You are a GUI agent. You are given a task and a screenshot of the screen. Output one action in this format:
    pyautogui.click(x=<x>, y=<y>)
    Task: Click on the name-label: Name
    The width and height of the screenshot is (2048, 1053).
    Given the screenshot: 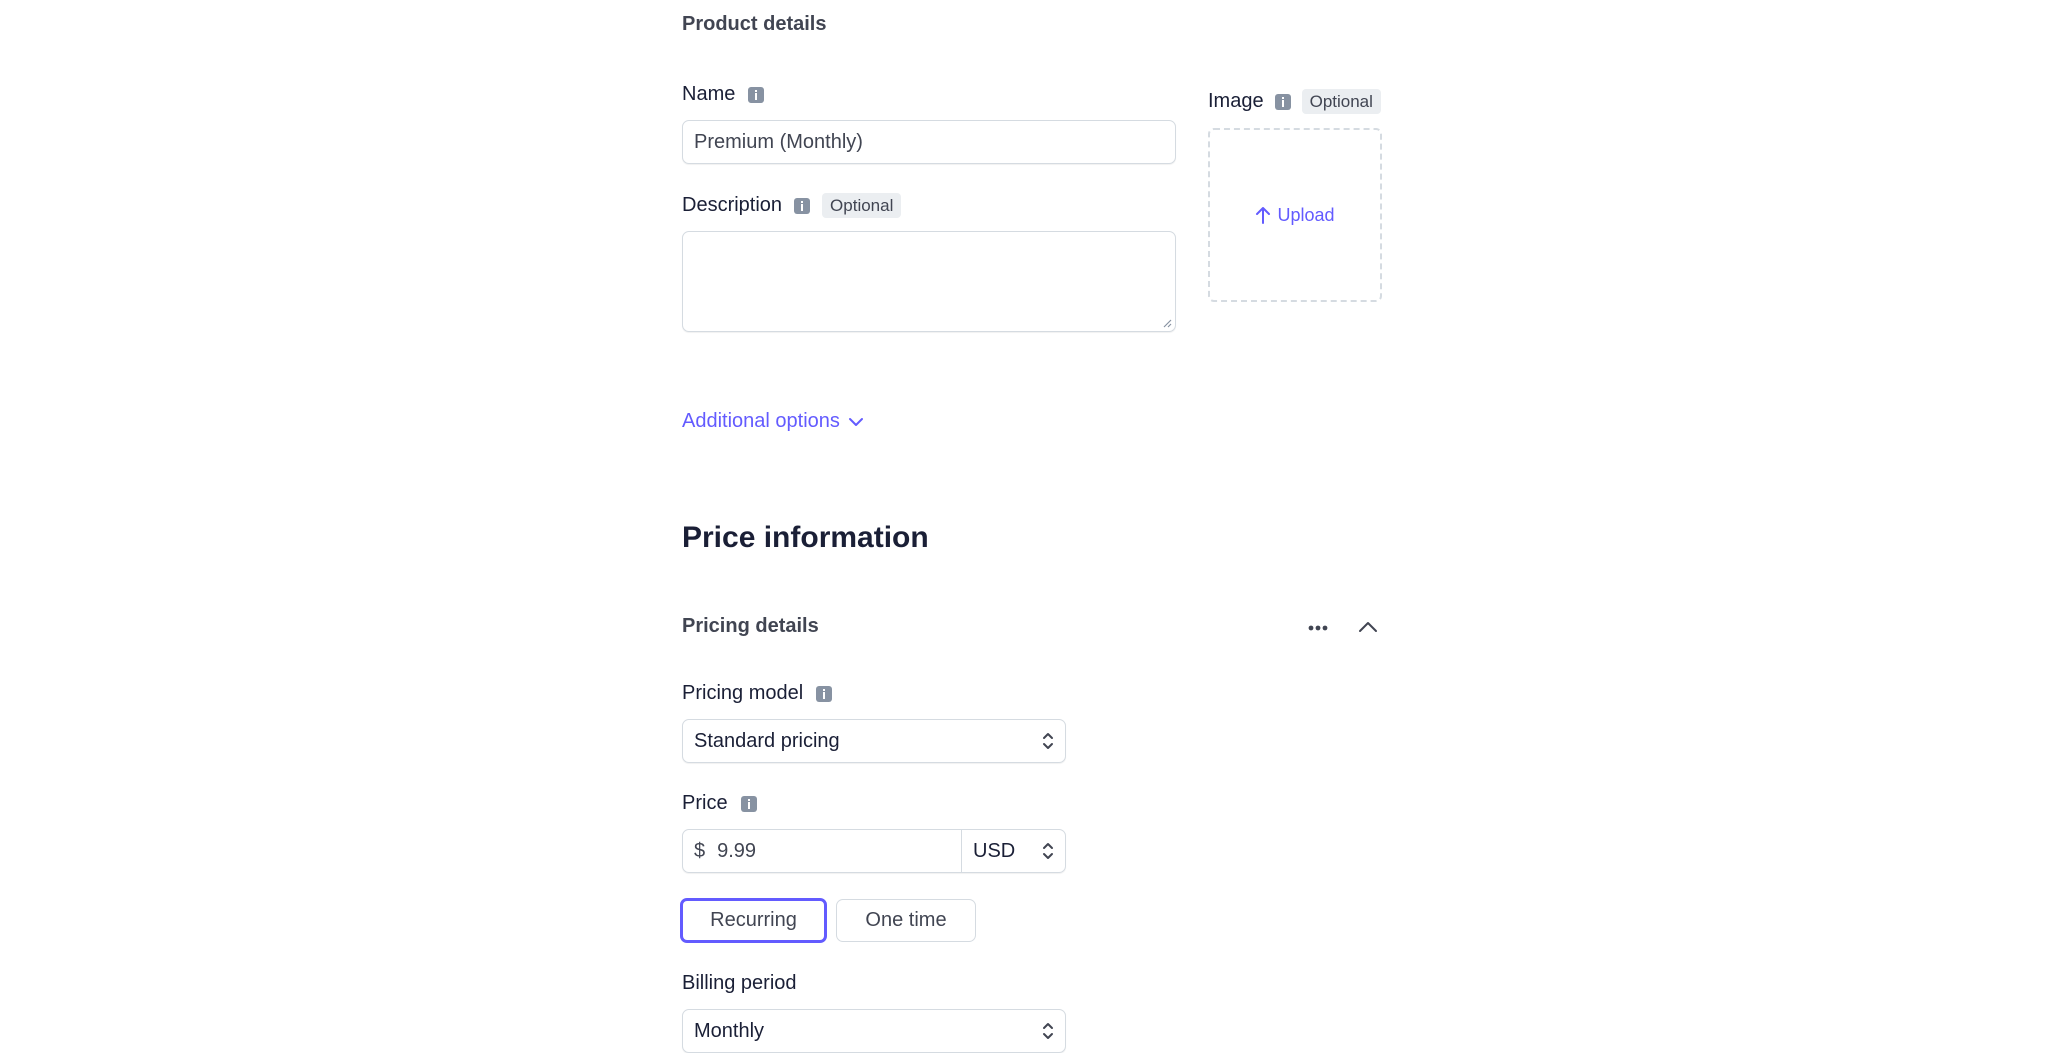 What is the action you would take?
    pyautogui.click(x=709, y=94)
    